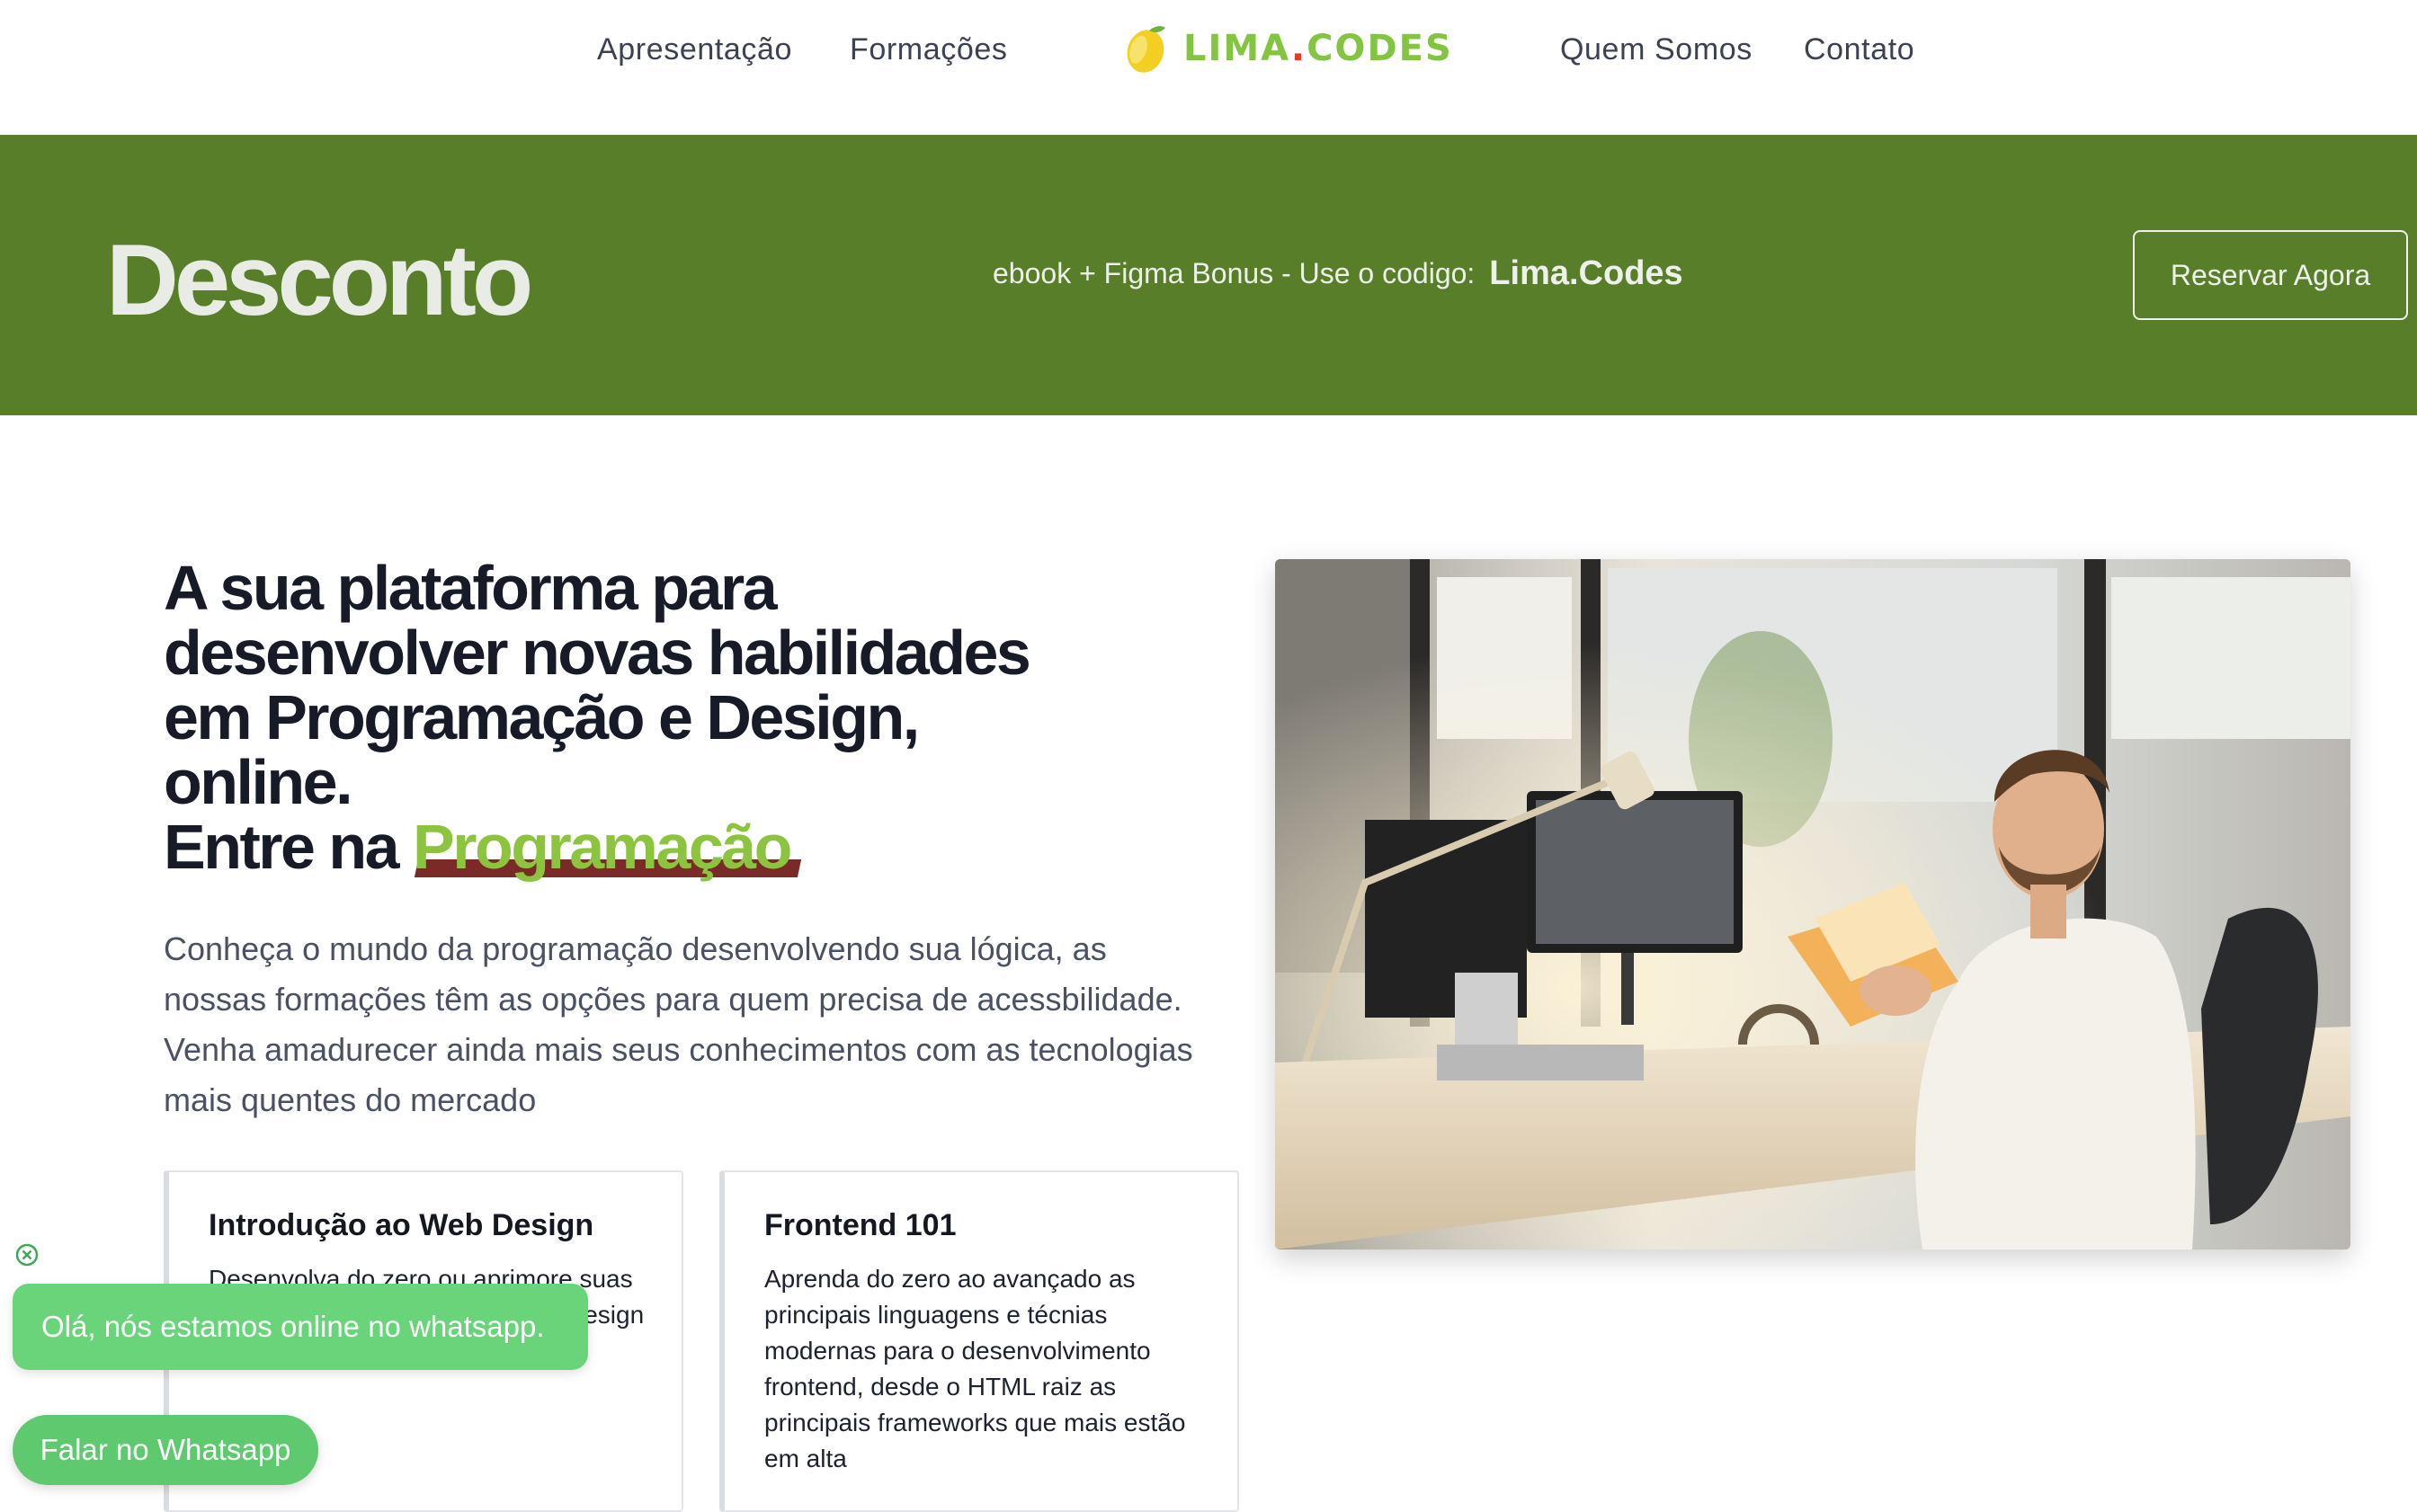 The width and height of the screenshot is (2417, 1512). I want to click on highlighted-word: Programação, so click(607, 847).